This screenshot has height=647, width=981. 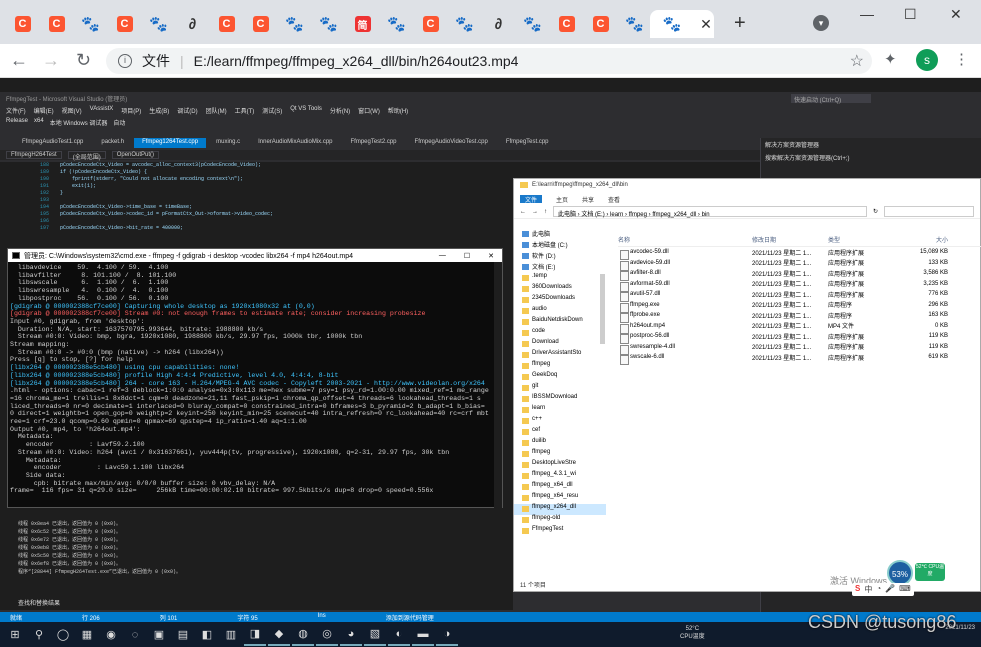 I want to click on nav-tree-item: FfmpegTest, so click(x=560, y=531).